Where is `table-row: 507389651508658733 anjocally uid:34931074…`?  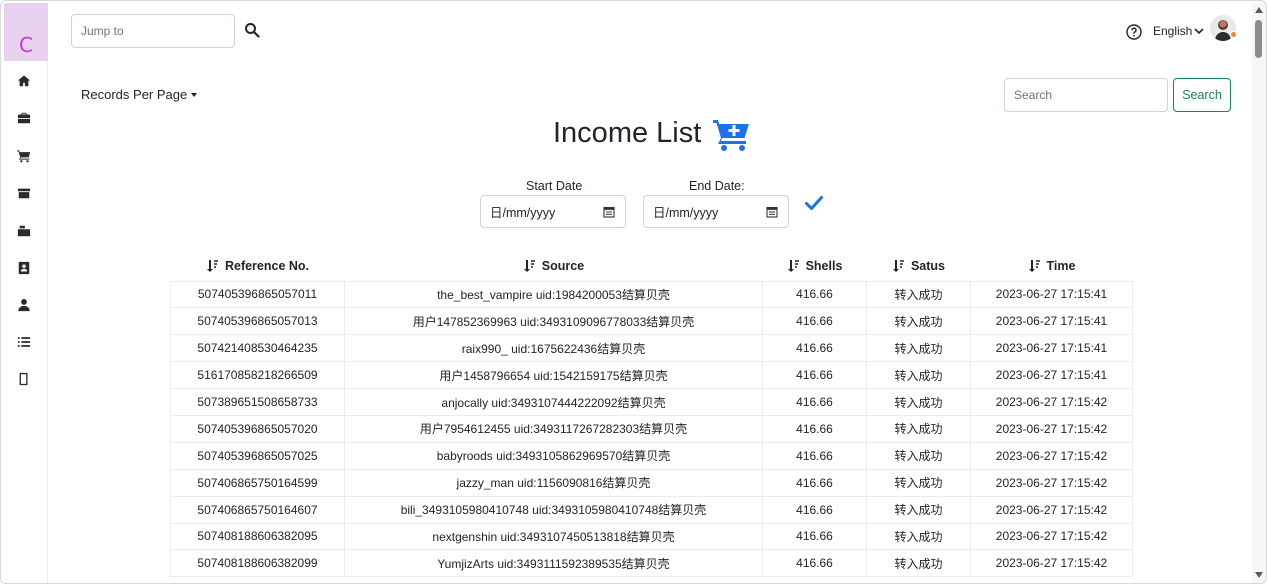 table-row: 507389651508658733 anjocally uid:34931074… is located at coordinates (651, 402).